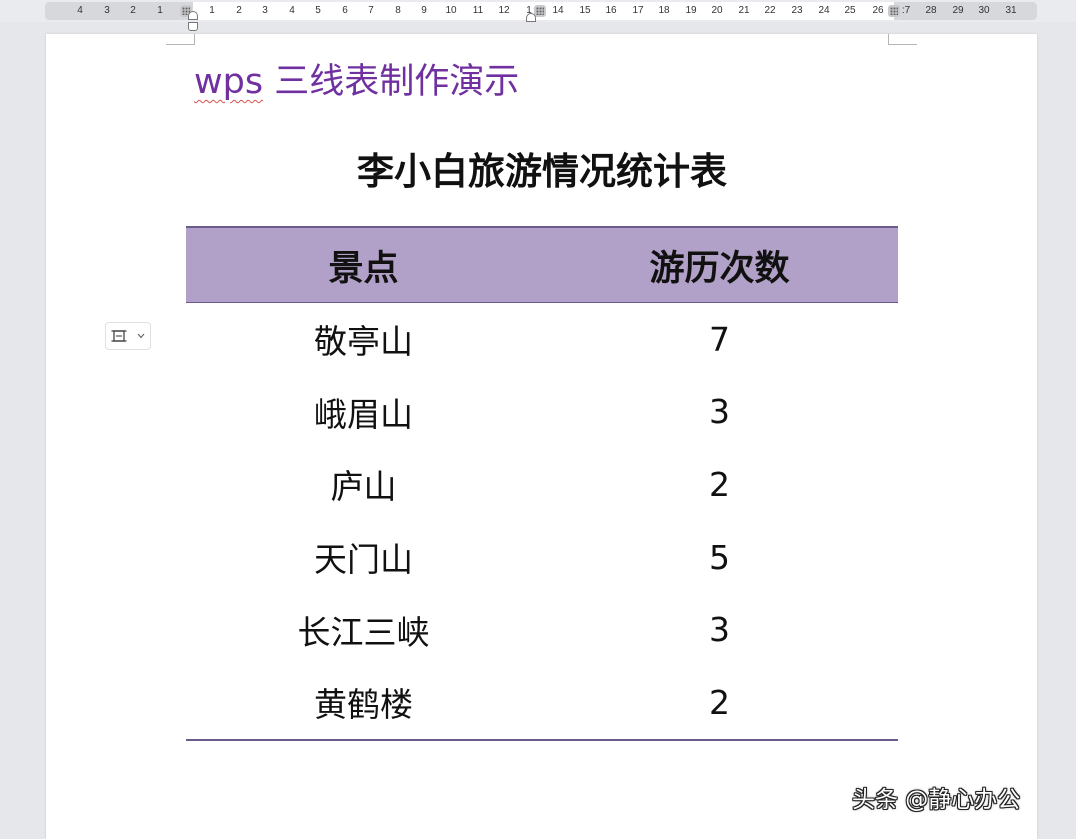  I want to click on ruler-number: 28, so click(931, 10).